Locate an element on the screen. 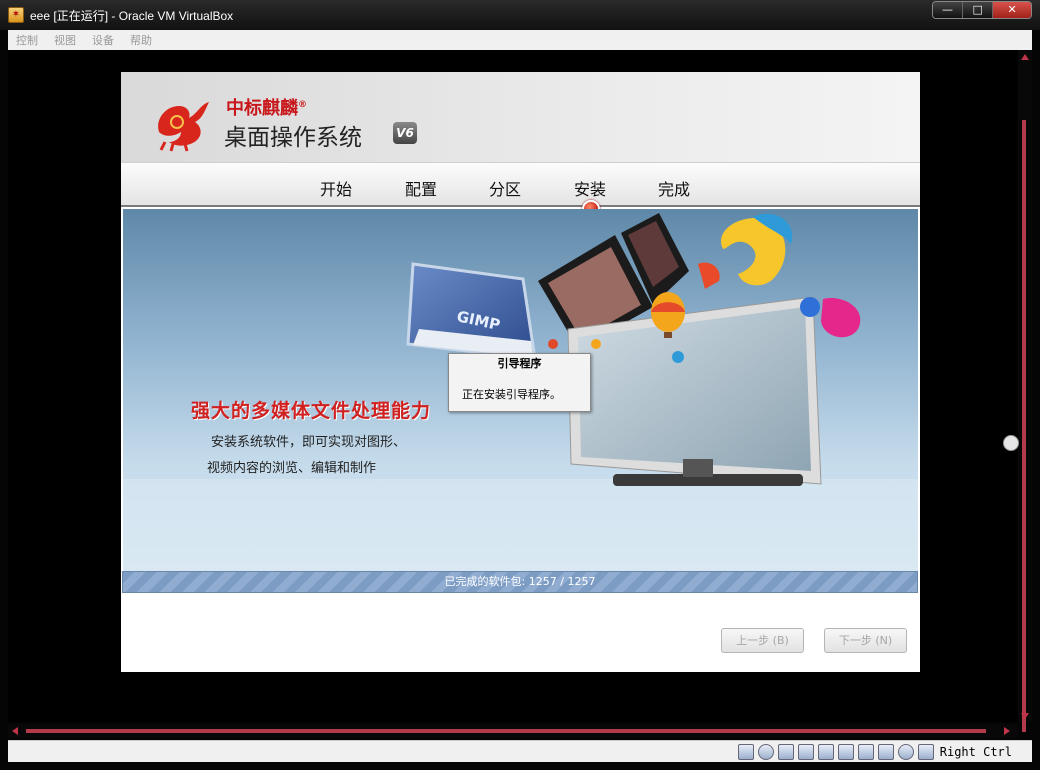 The image size is (1040, 770). kylin-logo-icon is located at coordinates (183, 127).